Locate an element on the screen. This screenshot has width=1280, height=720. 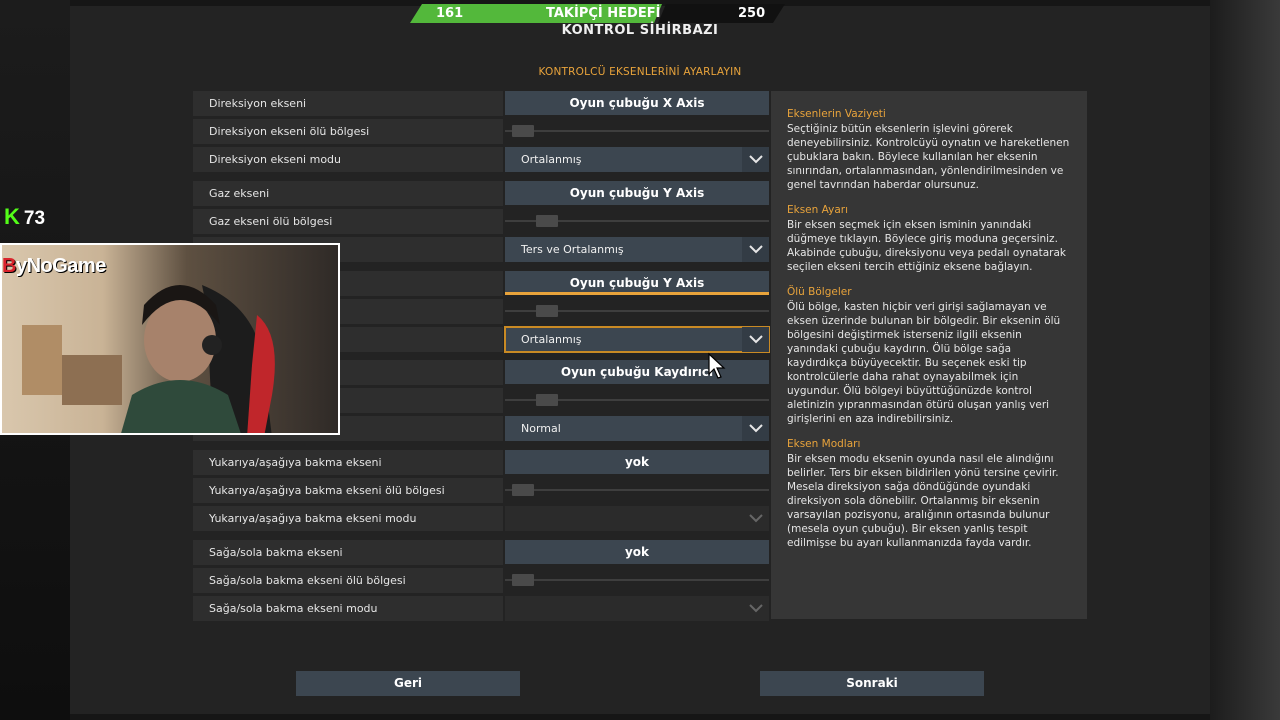
goal-progress-remaining is located at coordinates (721, 13).